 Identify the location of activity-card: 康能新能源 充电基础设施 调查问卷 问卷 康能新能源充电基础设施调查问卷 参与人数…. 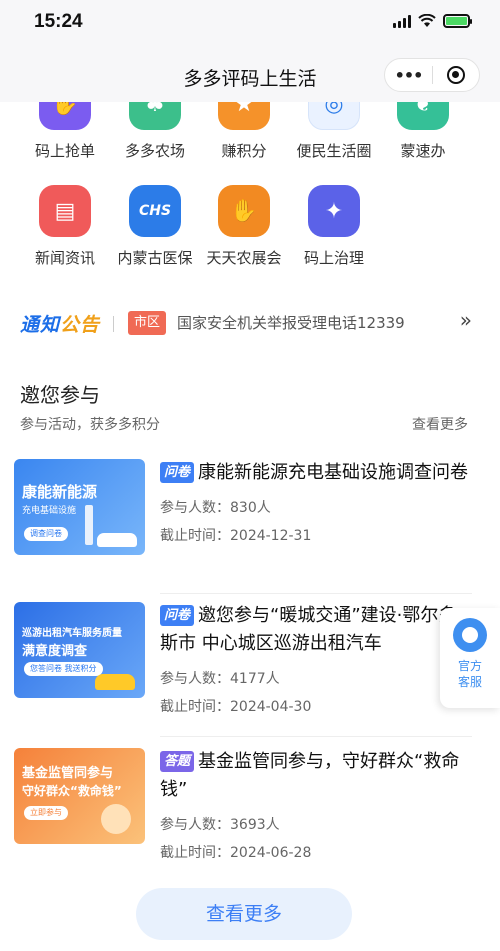
(243, 526).